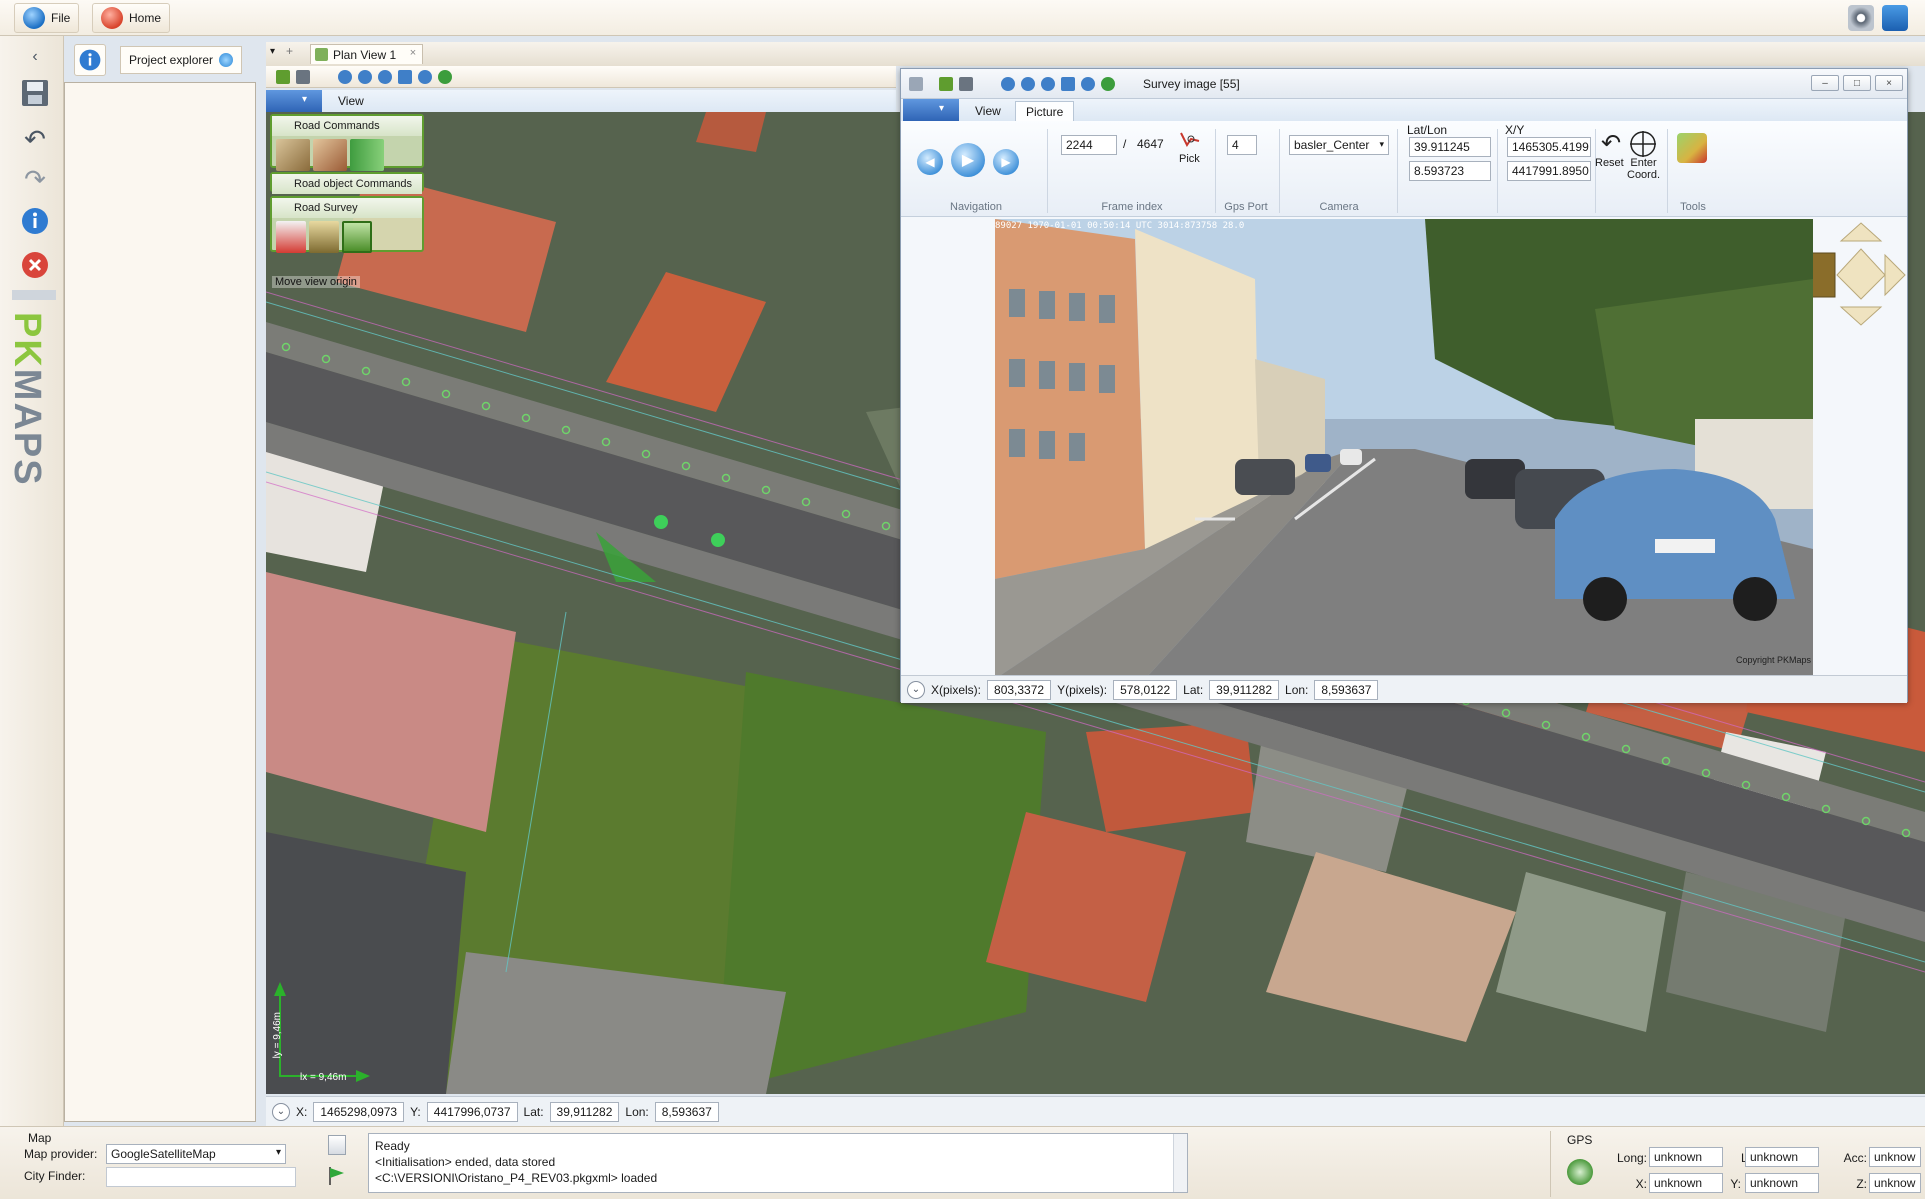 Image resolution: width=1925 pixels, height=1199 pixels. What do you see at coordinates (930, 162) in the screenshot?
I see `previous-frame-button: ◀` at bounding box center [930, 162].